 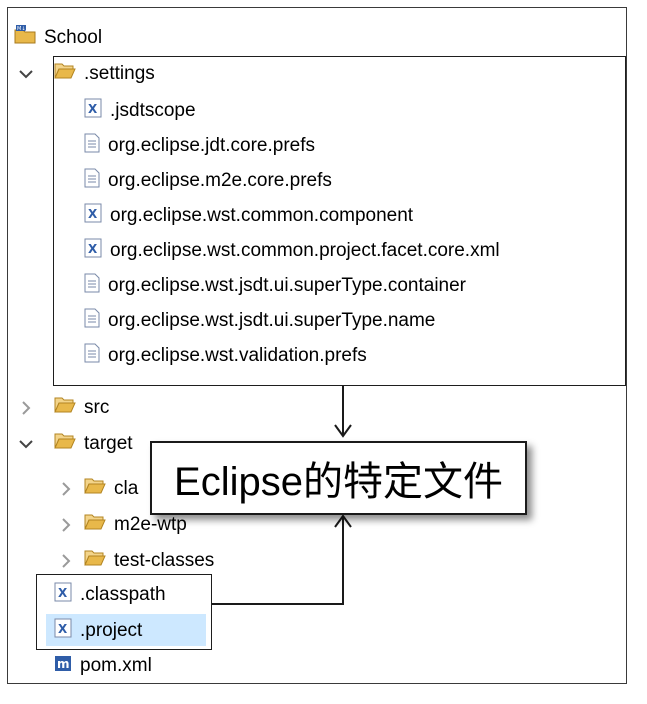 I want to click on tree-item-target: target, so click(x=93, y=444).